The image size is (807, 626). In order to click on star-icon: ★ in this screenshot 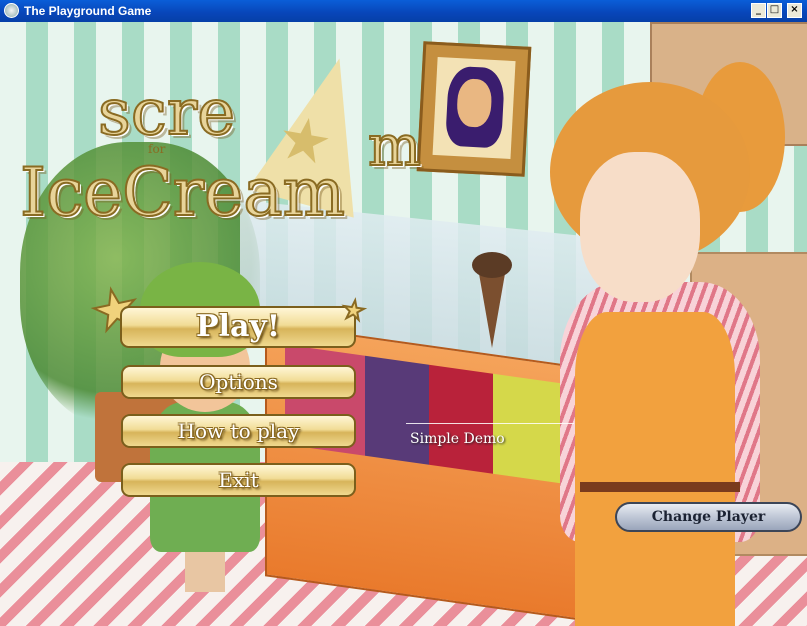, I will do `click(353, 311)`.